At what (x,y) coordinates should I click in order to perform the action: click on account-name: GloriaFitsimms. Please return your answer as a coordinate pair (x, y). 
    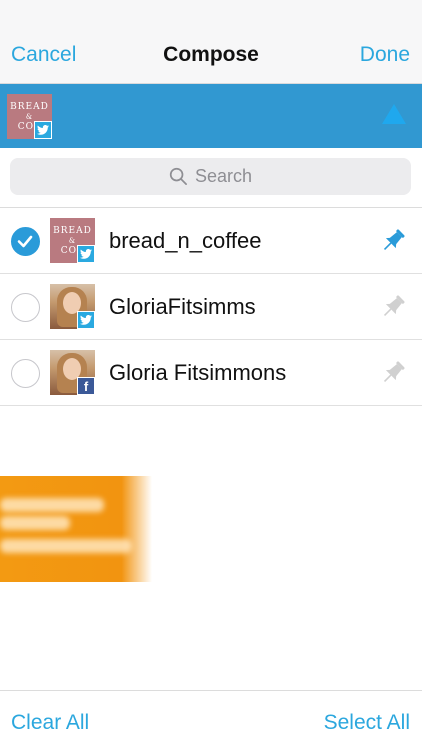
    Looking at the image, I should click on (182, 306).